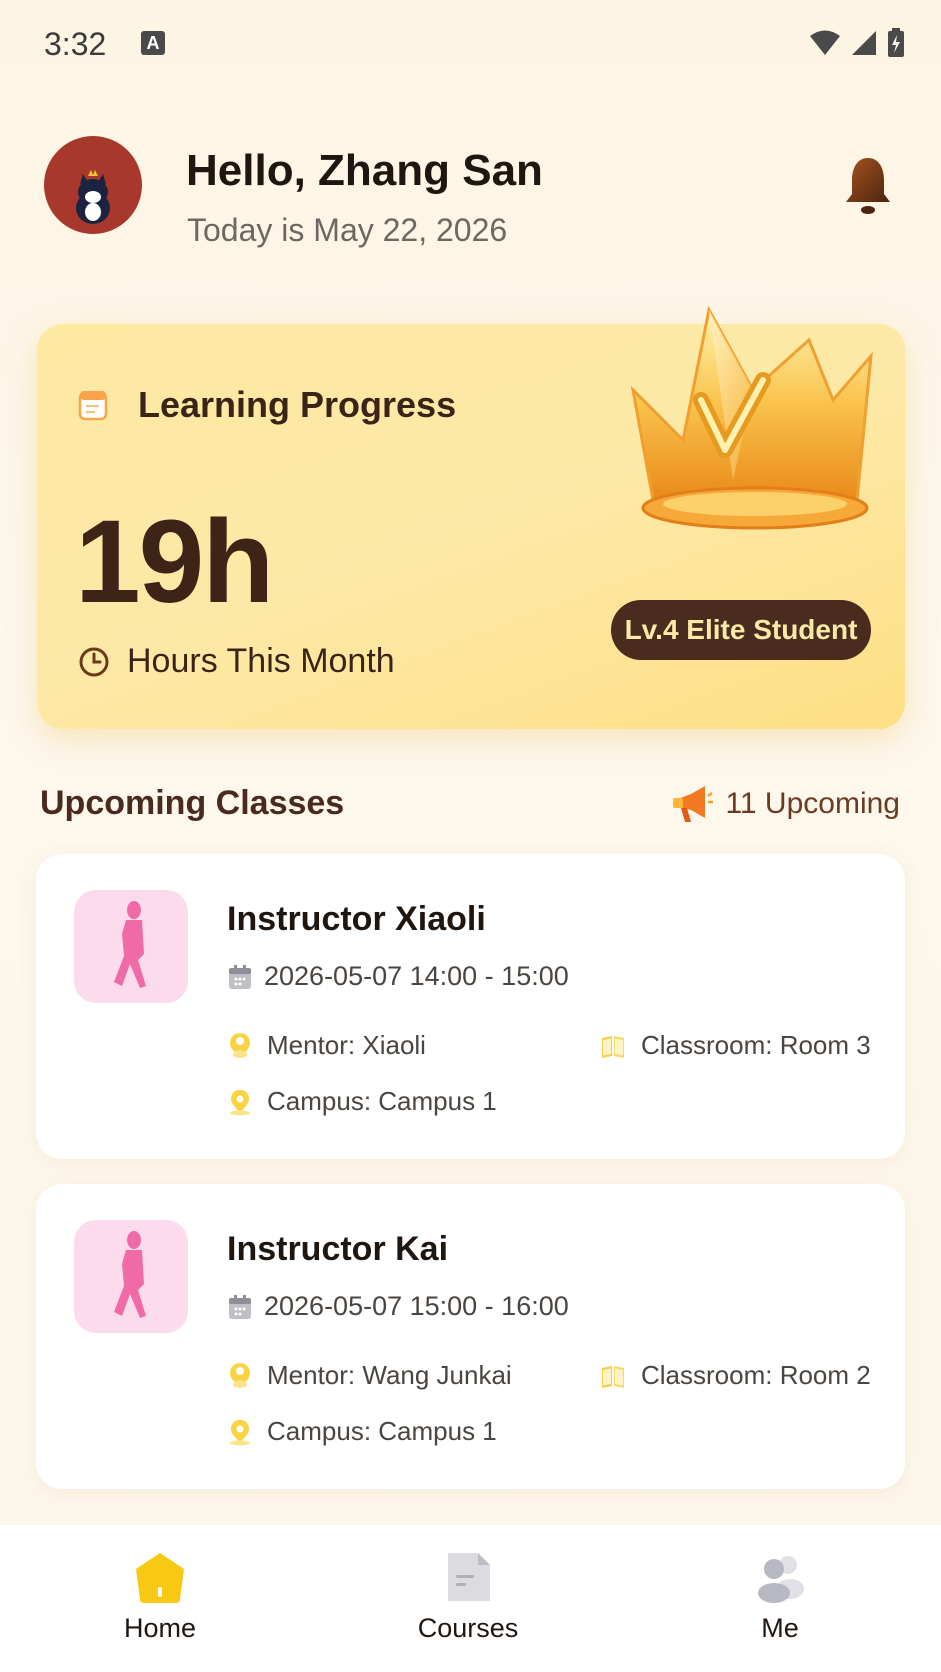  What do you see at coordinates (338, 1249) in the screenshot?
I see `instructor-name: Instructor Kai` at bounding box center [338, 1249].